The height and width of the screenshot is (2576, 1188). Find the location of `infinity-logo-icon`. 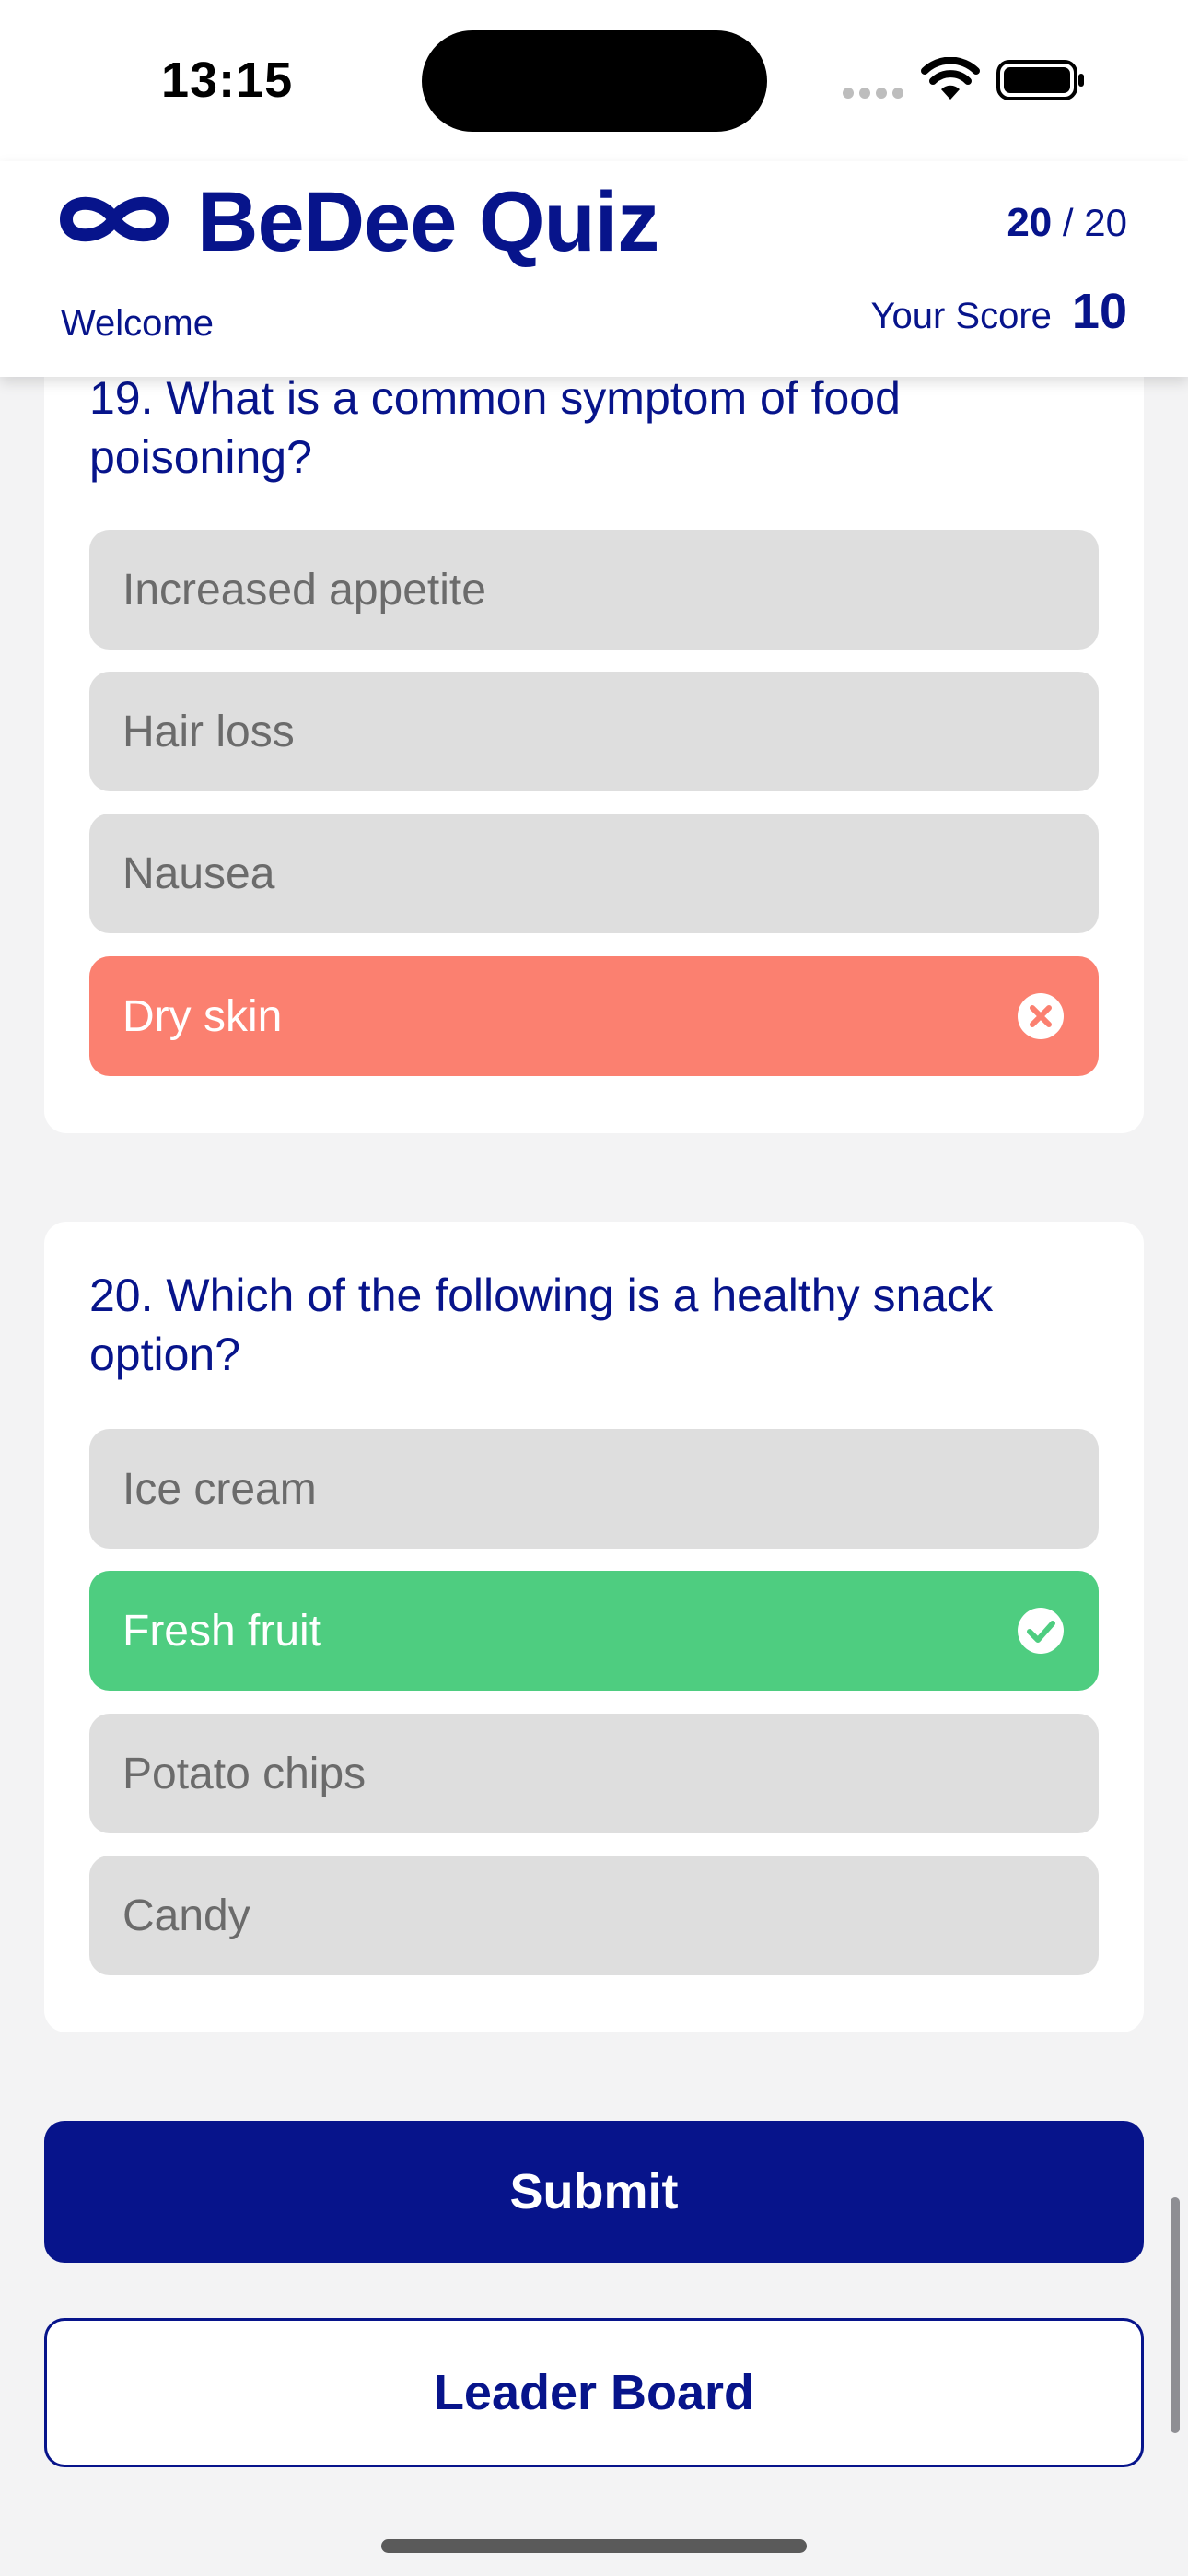

infinity-logo-icon is located at coordinates (114, 219).